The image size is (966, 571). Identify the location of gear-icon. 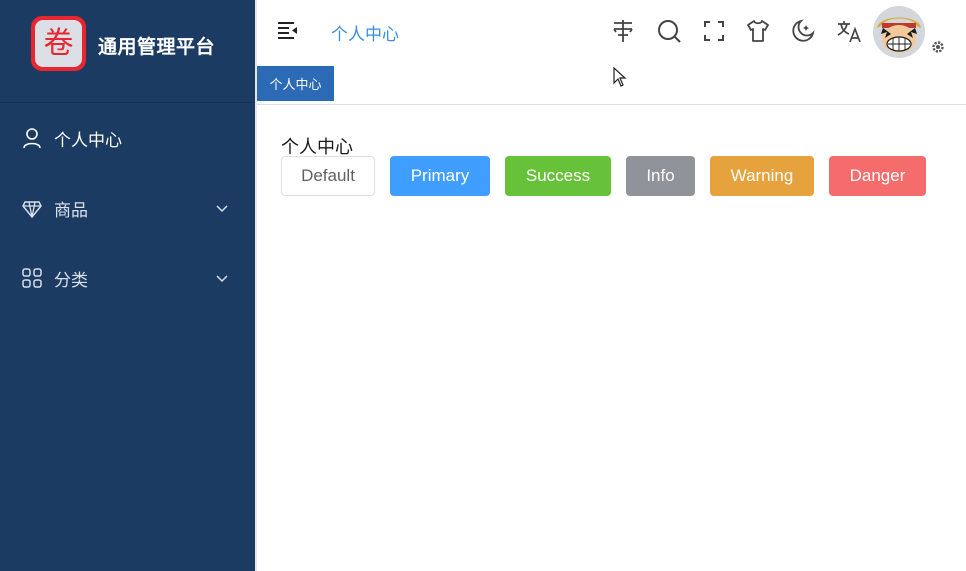
(938, 47).